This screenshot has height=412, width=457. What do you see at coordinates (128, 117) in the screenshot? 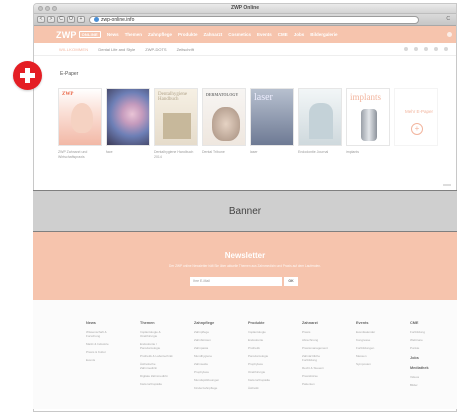
I see `cover-face` at bounding box center [128, 117].